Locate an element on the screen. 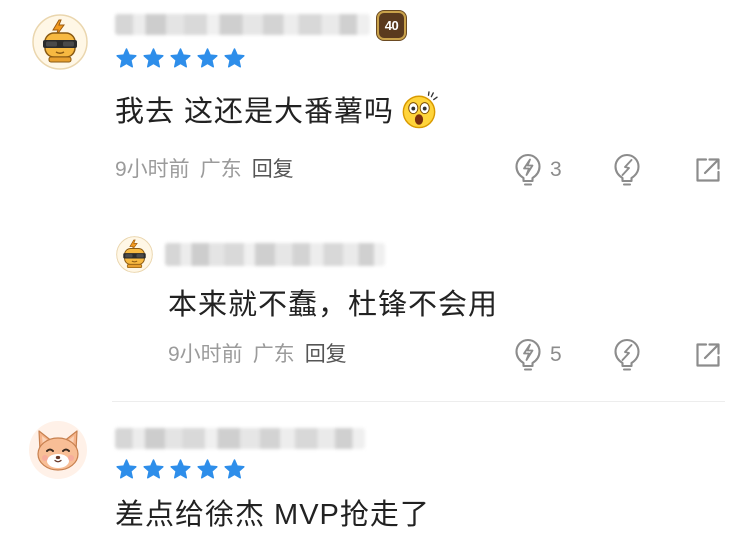  astonished-face-emoji-icon is located at coordinates (419, 110).